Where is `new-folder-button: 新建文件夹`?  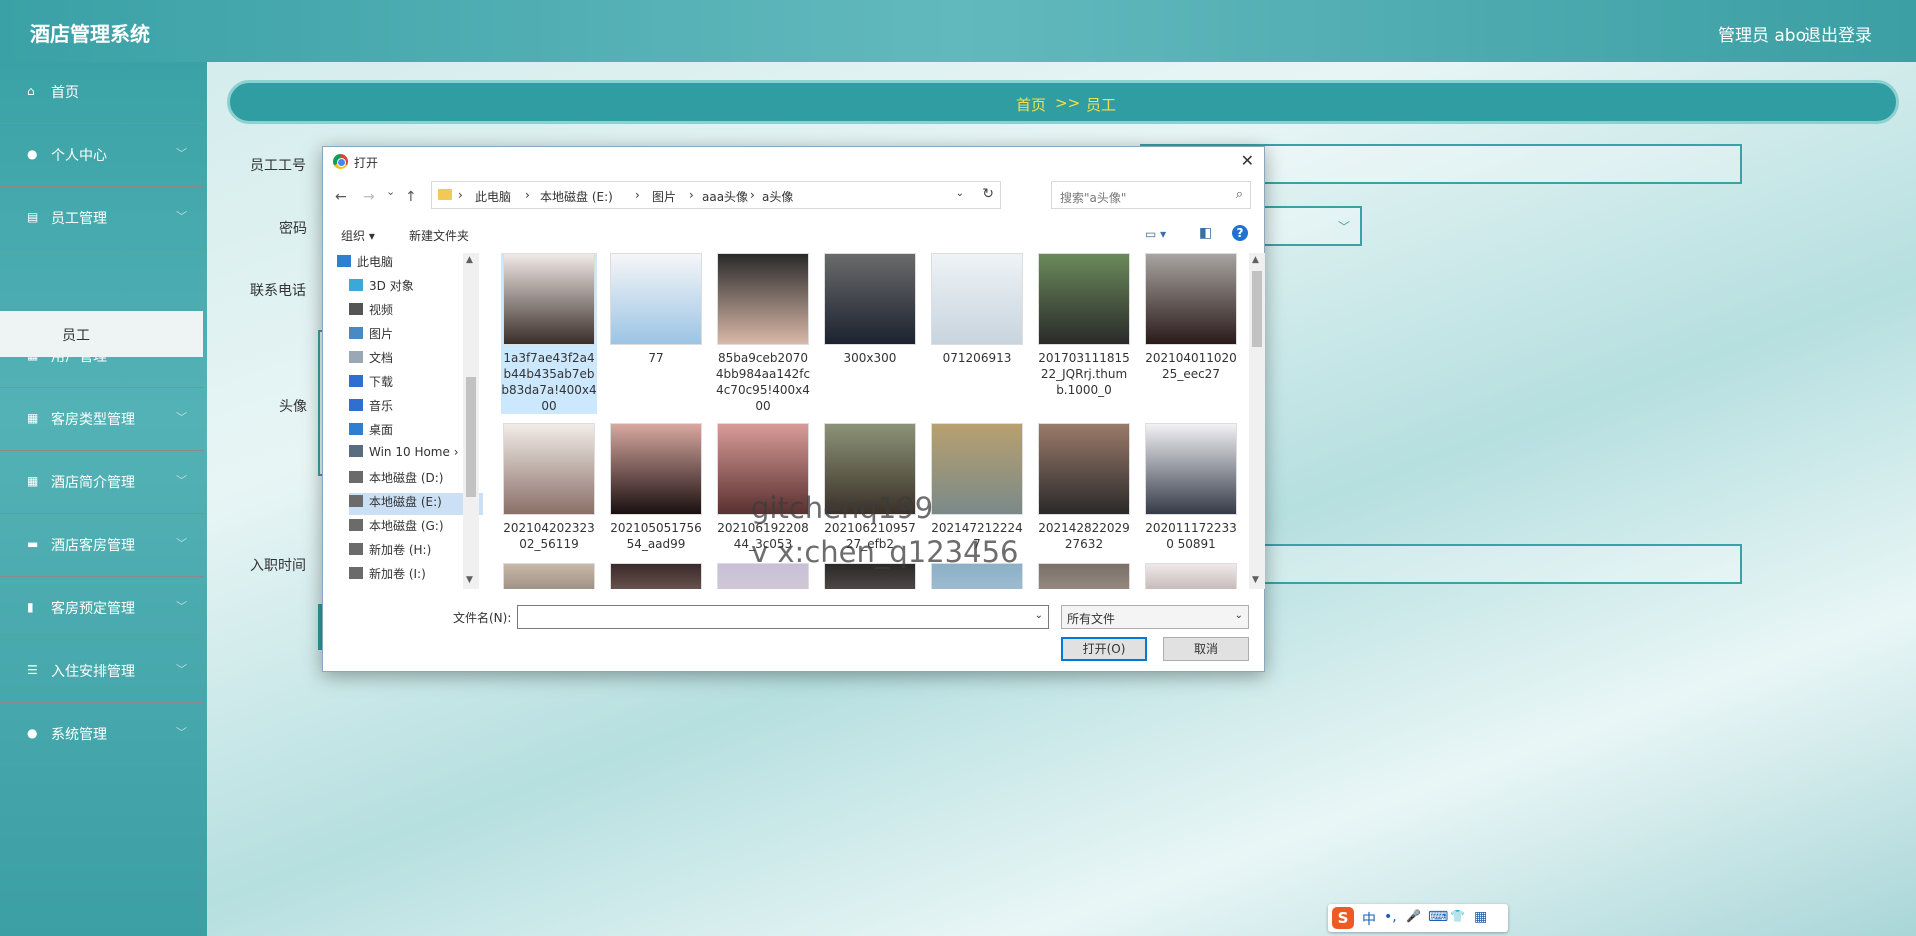
new-folder-button: 新建文件夹 is located at coordinates (439, 235).